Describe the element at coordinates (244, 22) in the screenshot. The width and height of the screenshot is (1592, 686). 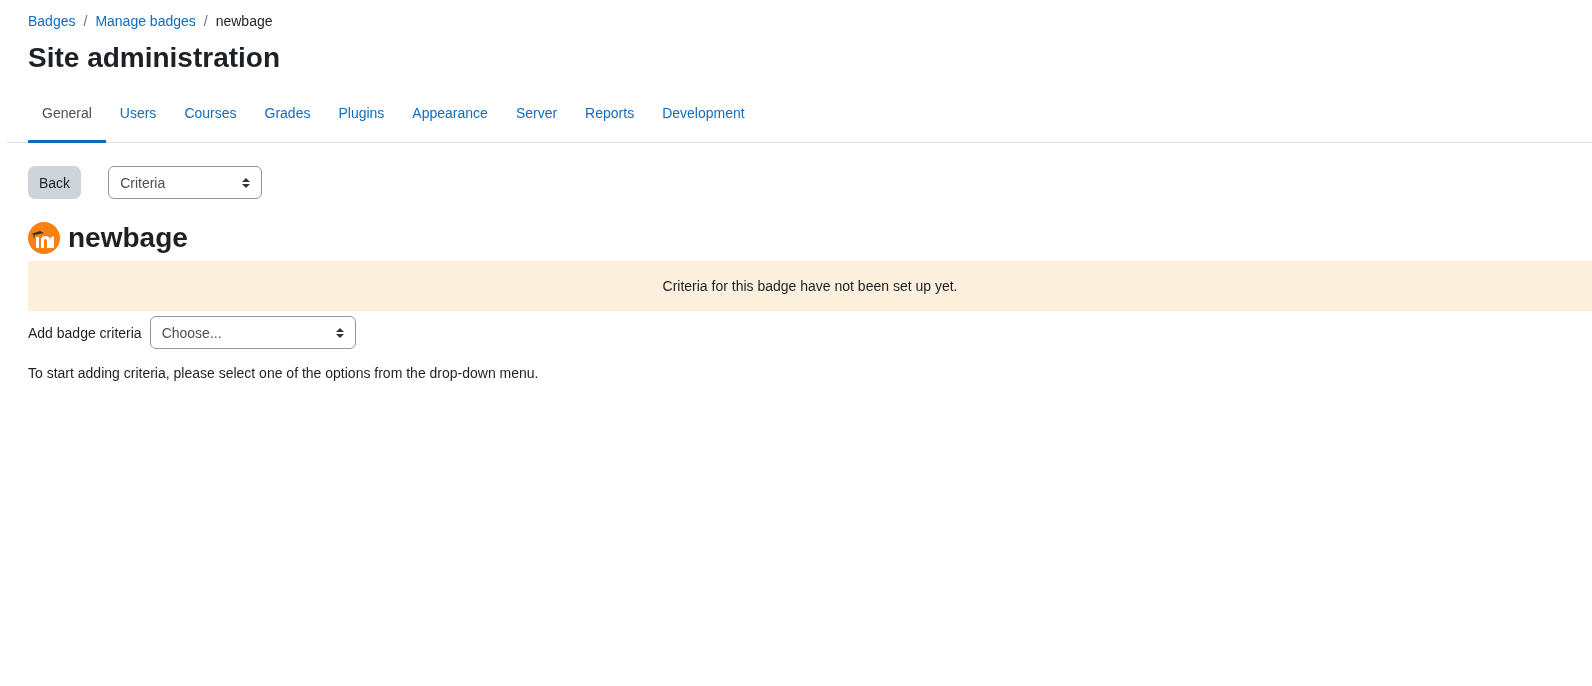
I see `breadcrumb-current: newbage` at that location.